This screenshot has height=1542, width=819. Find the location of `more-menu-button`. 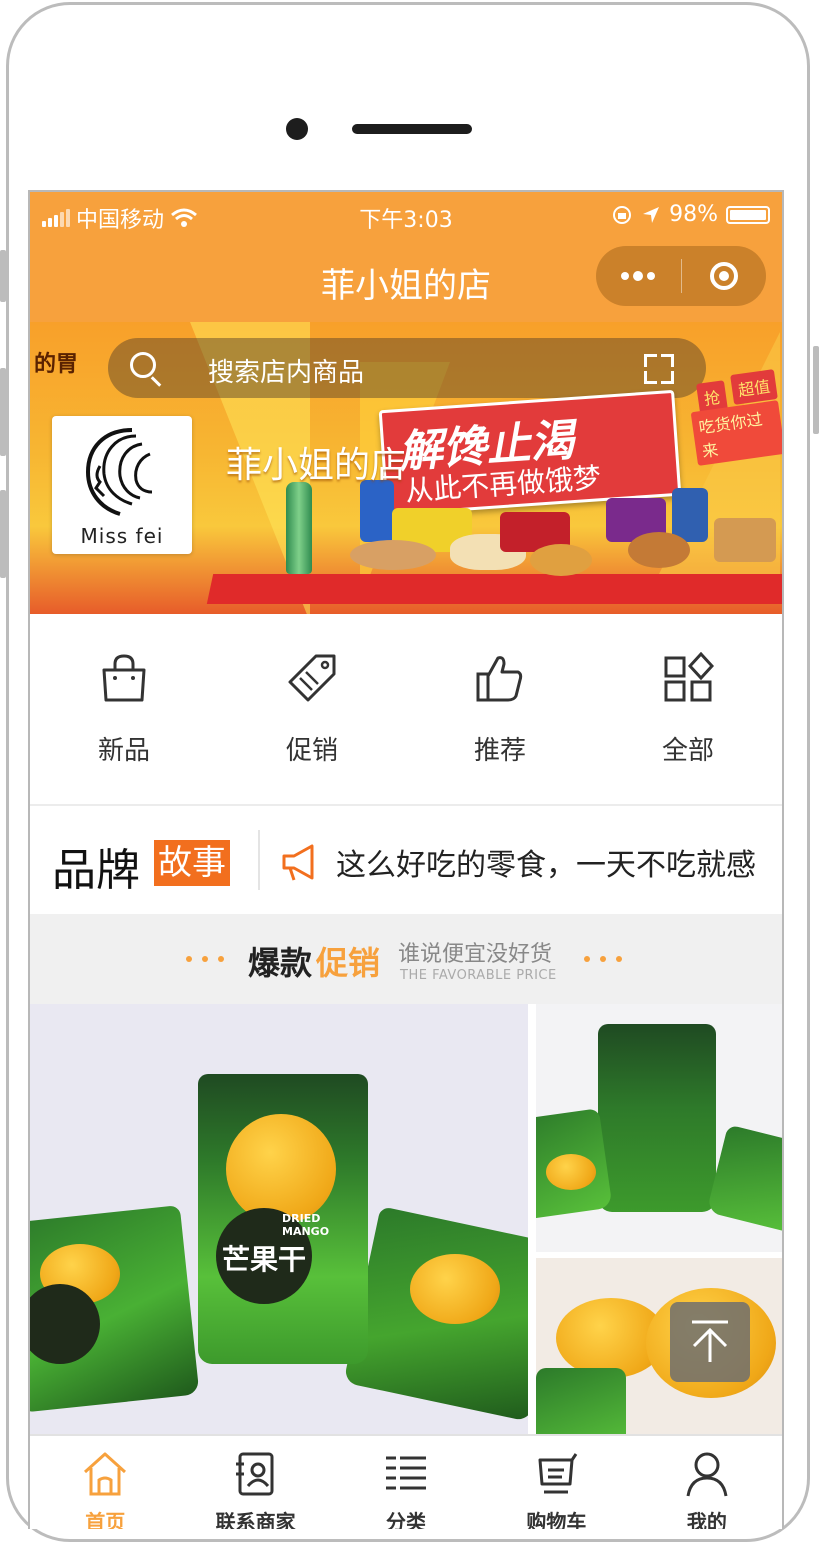

more-menu-button is located at coordinates (638, 276).